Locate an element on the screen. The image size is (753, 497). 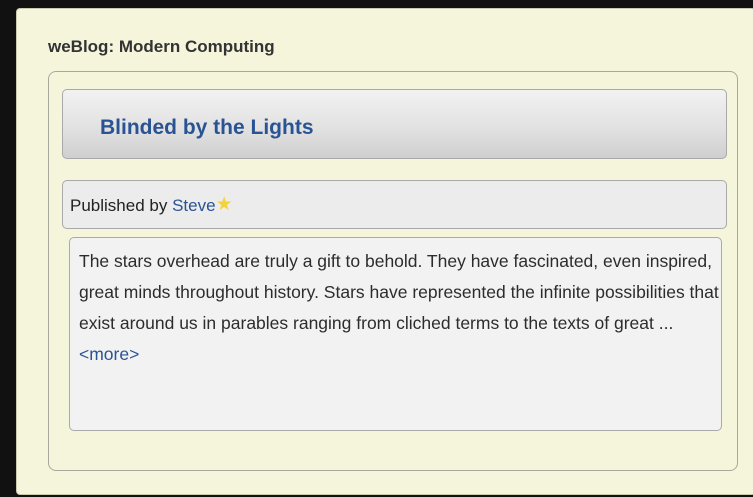
blog-title: weBlog: Modern Computing is located at coordinates (161, 46).